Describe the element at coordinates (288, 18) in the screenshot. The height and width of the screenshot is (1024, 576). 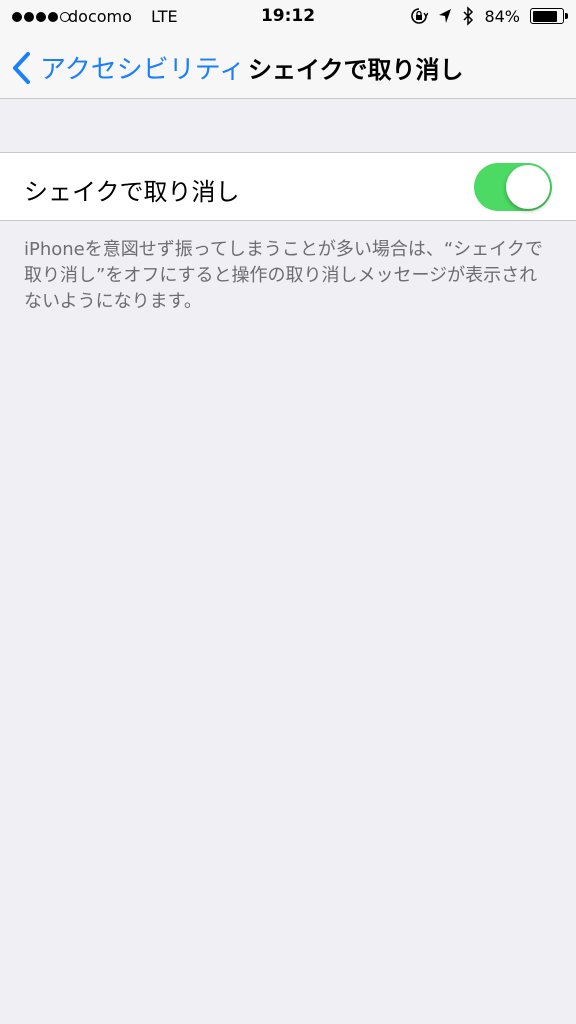
I see `status-bar: docomo LTE 19:12 84%` at that location.